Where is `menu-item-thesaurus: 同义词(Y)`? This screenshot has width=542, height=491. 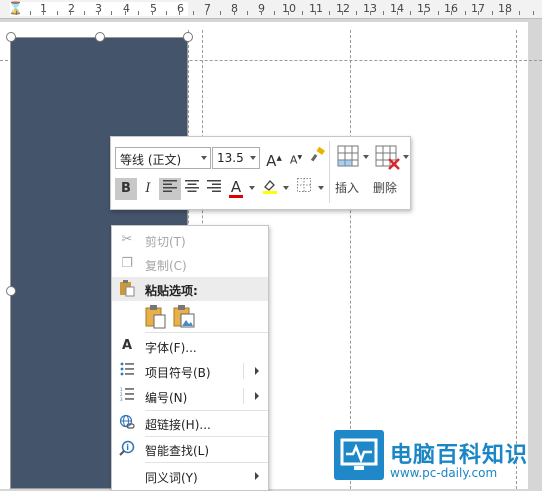 menu-item-thesaurus: 同义词(Y) is located at coordinates (190, 476).